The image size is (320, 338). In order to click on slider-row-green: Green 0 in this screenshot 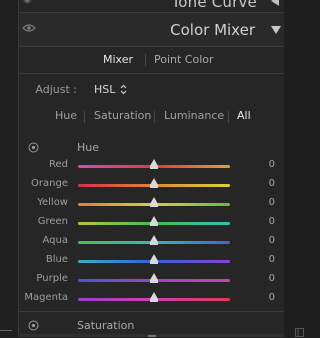, I will do `click(152, 223)`.